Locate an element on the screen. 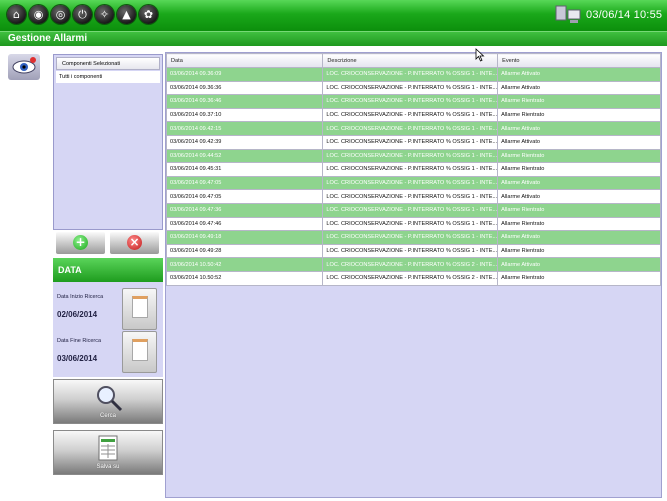  home-icon: ⌂ is located at coordinates (16, 14).